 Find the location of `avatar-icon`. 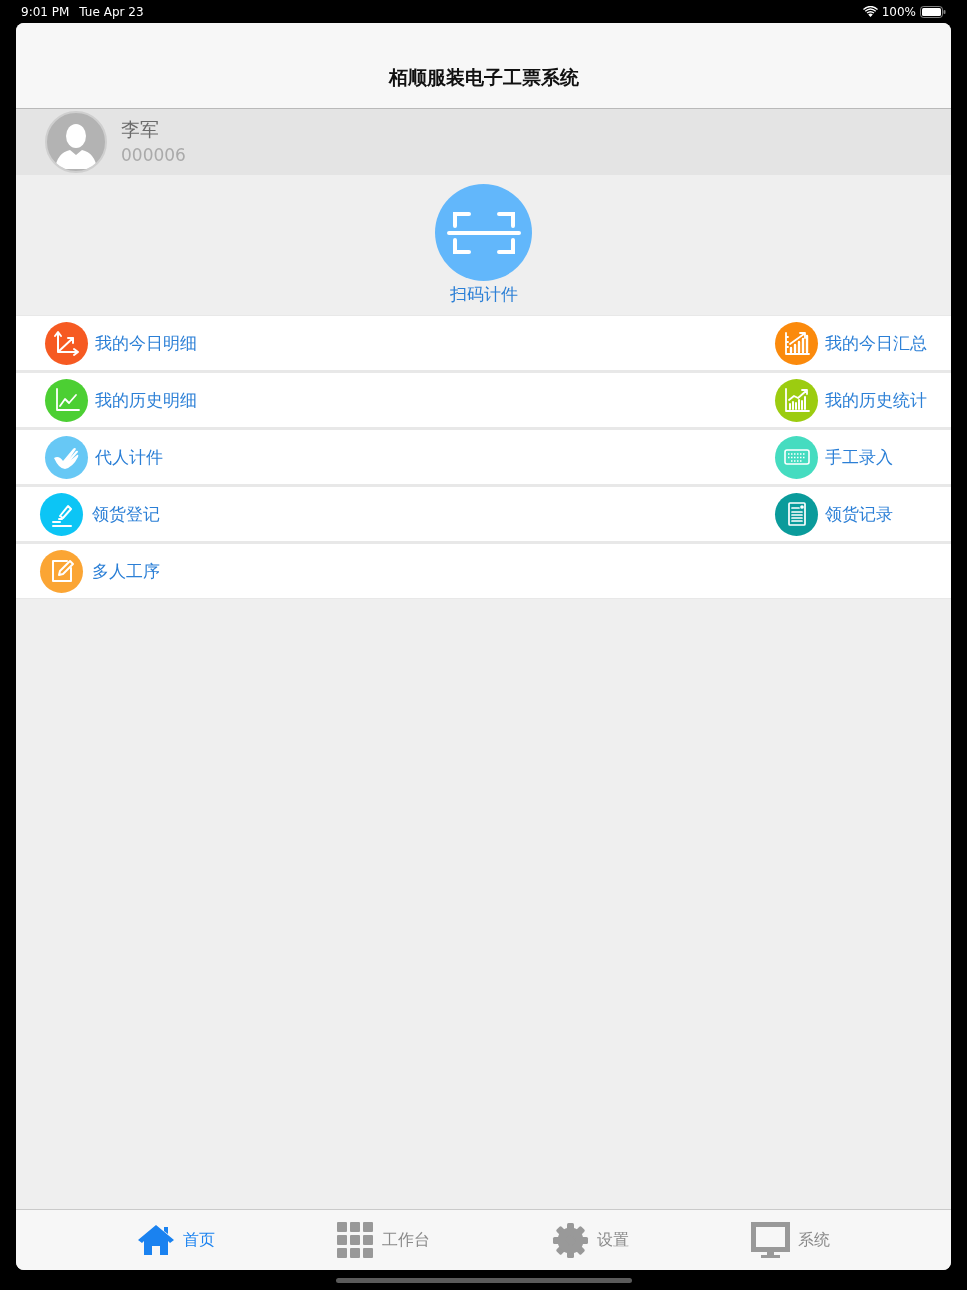

avatar-icon is located at coordinates (76, 142).